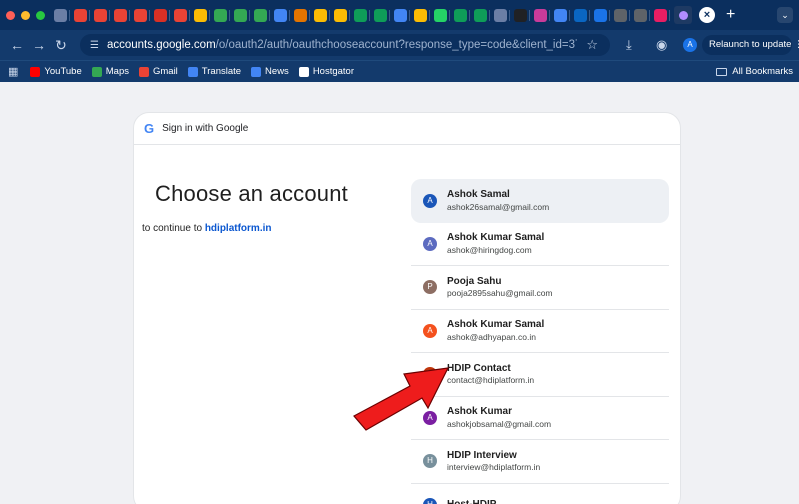 This screenshot has height=504, width=799. I want to click on relaunch-label: Relaunch to update, so click(750, 44).